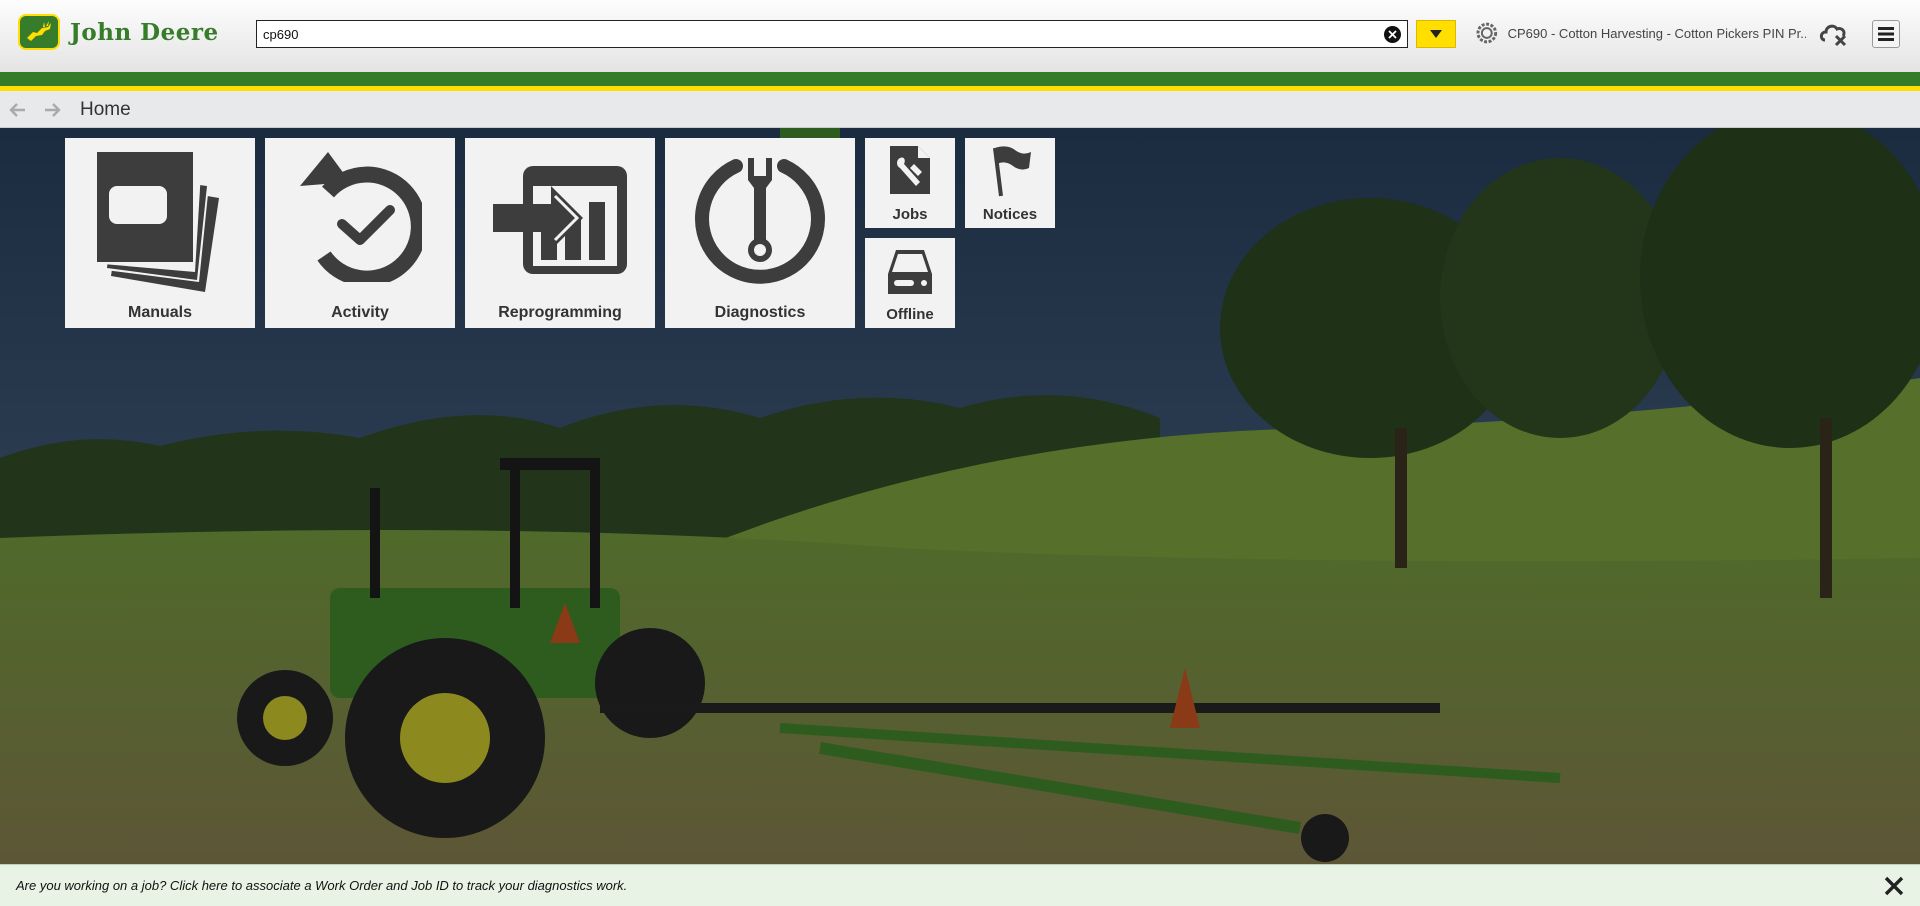  Describe the element at coordinates (1010, 214) in the screenshot. I see `tile-label: Notices` at that location.